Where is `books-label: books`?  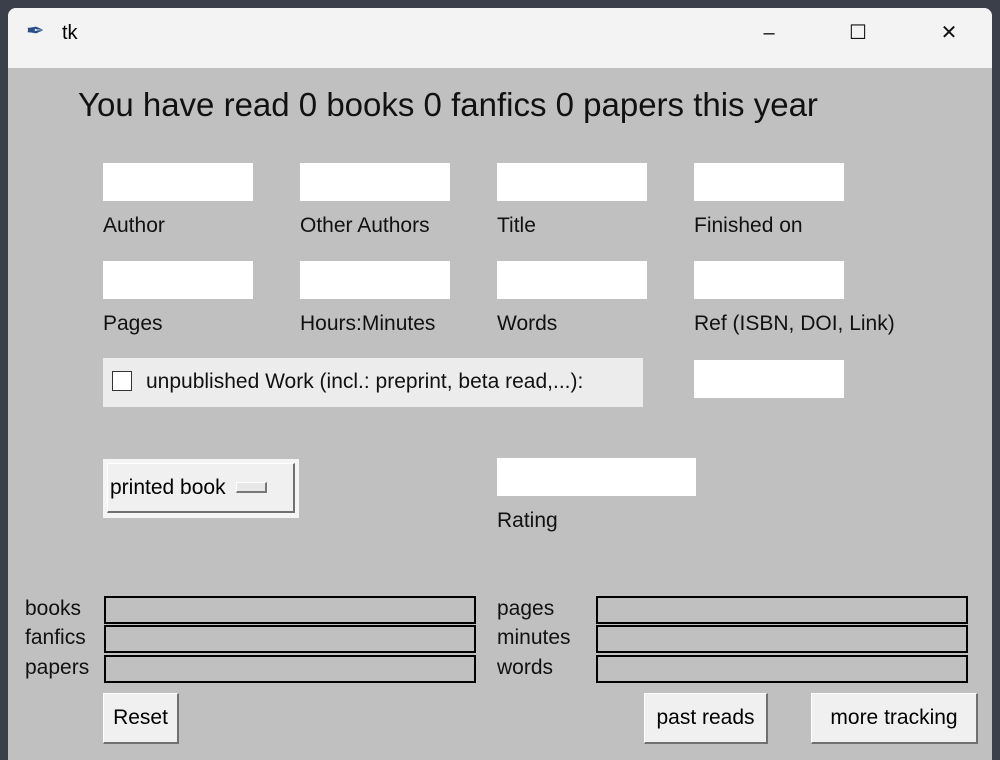
books-label: books is located at coordinates (53, 608).